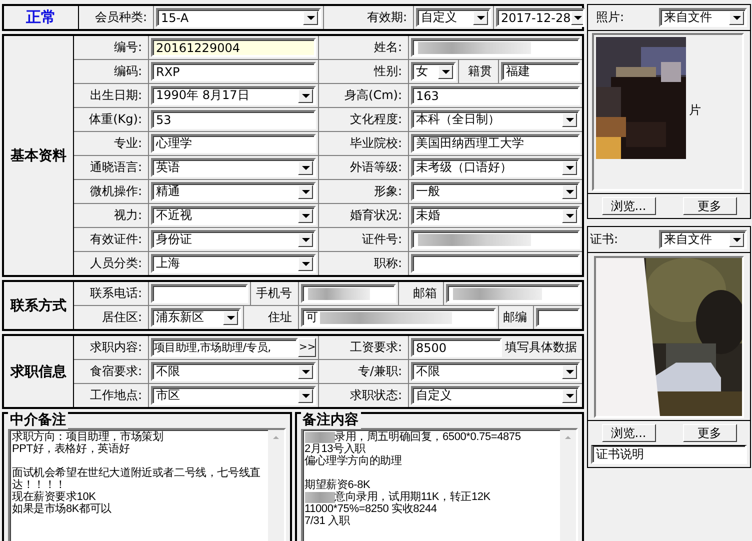  Describe the element at coordinates (233, 215) in the screenshot. I see `dropdown: 不近视` at that location.